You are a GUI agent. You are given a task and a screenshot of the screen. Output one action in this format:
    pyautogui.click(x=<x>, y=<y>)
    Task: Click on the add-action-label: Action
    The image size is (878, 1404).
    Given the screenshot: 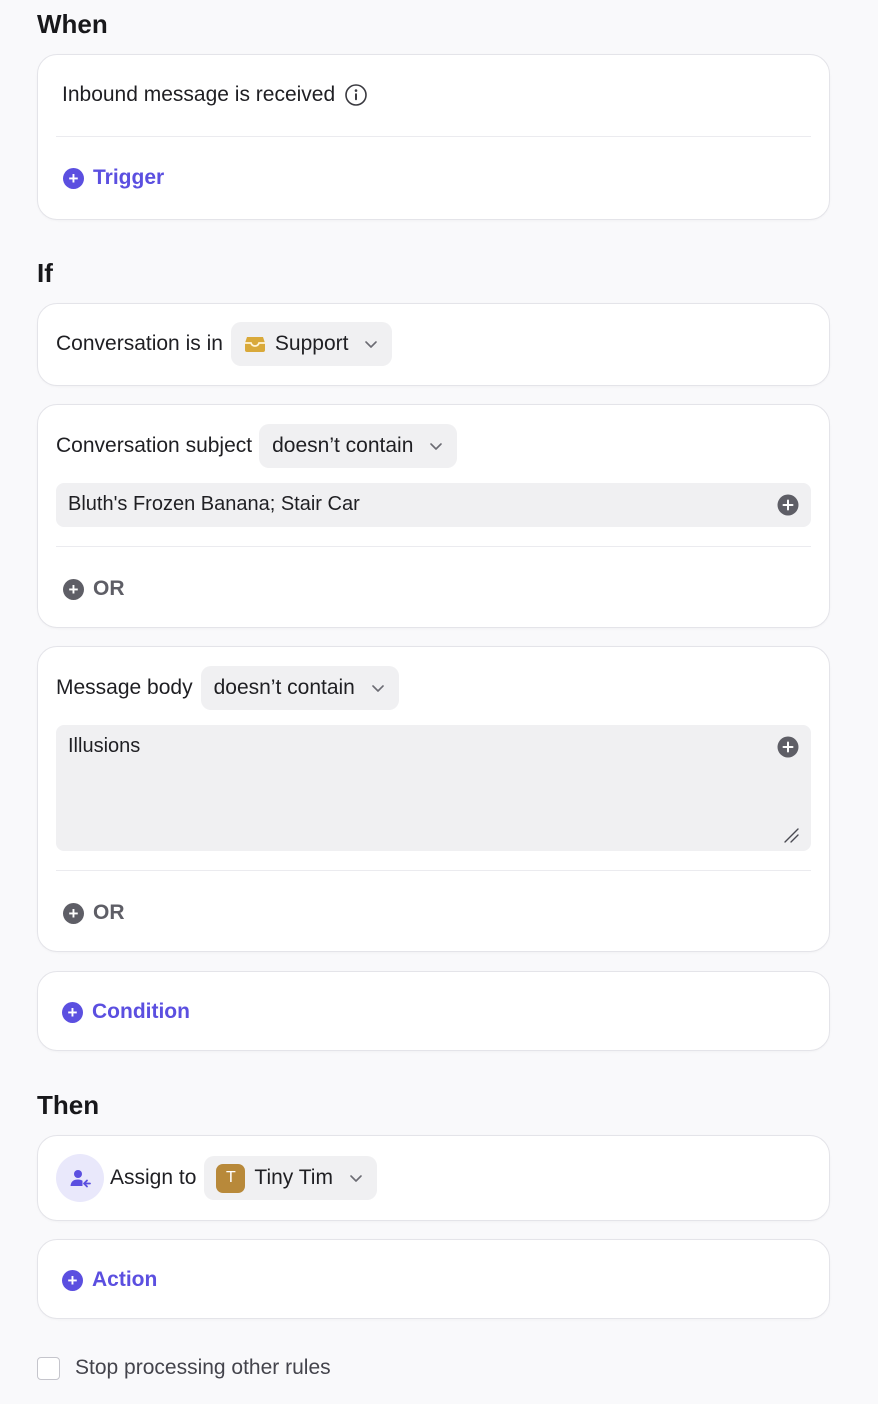 What is the action you would take?
    pyautogui.click(x=125, y=1279)
    